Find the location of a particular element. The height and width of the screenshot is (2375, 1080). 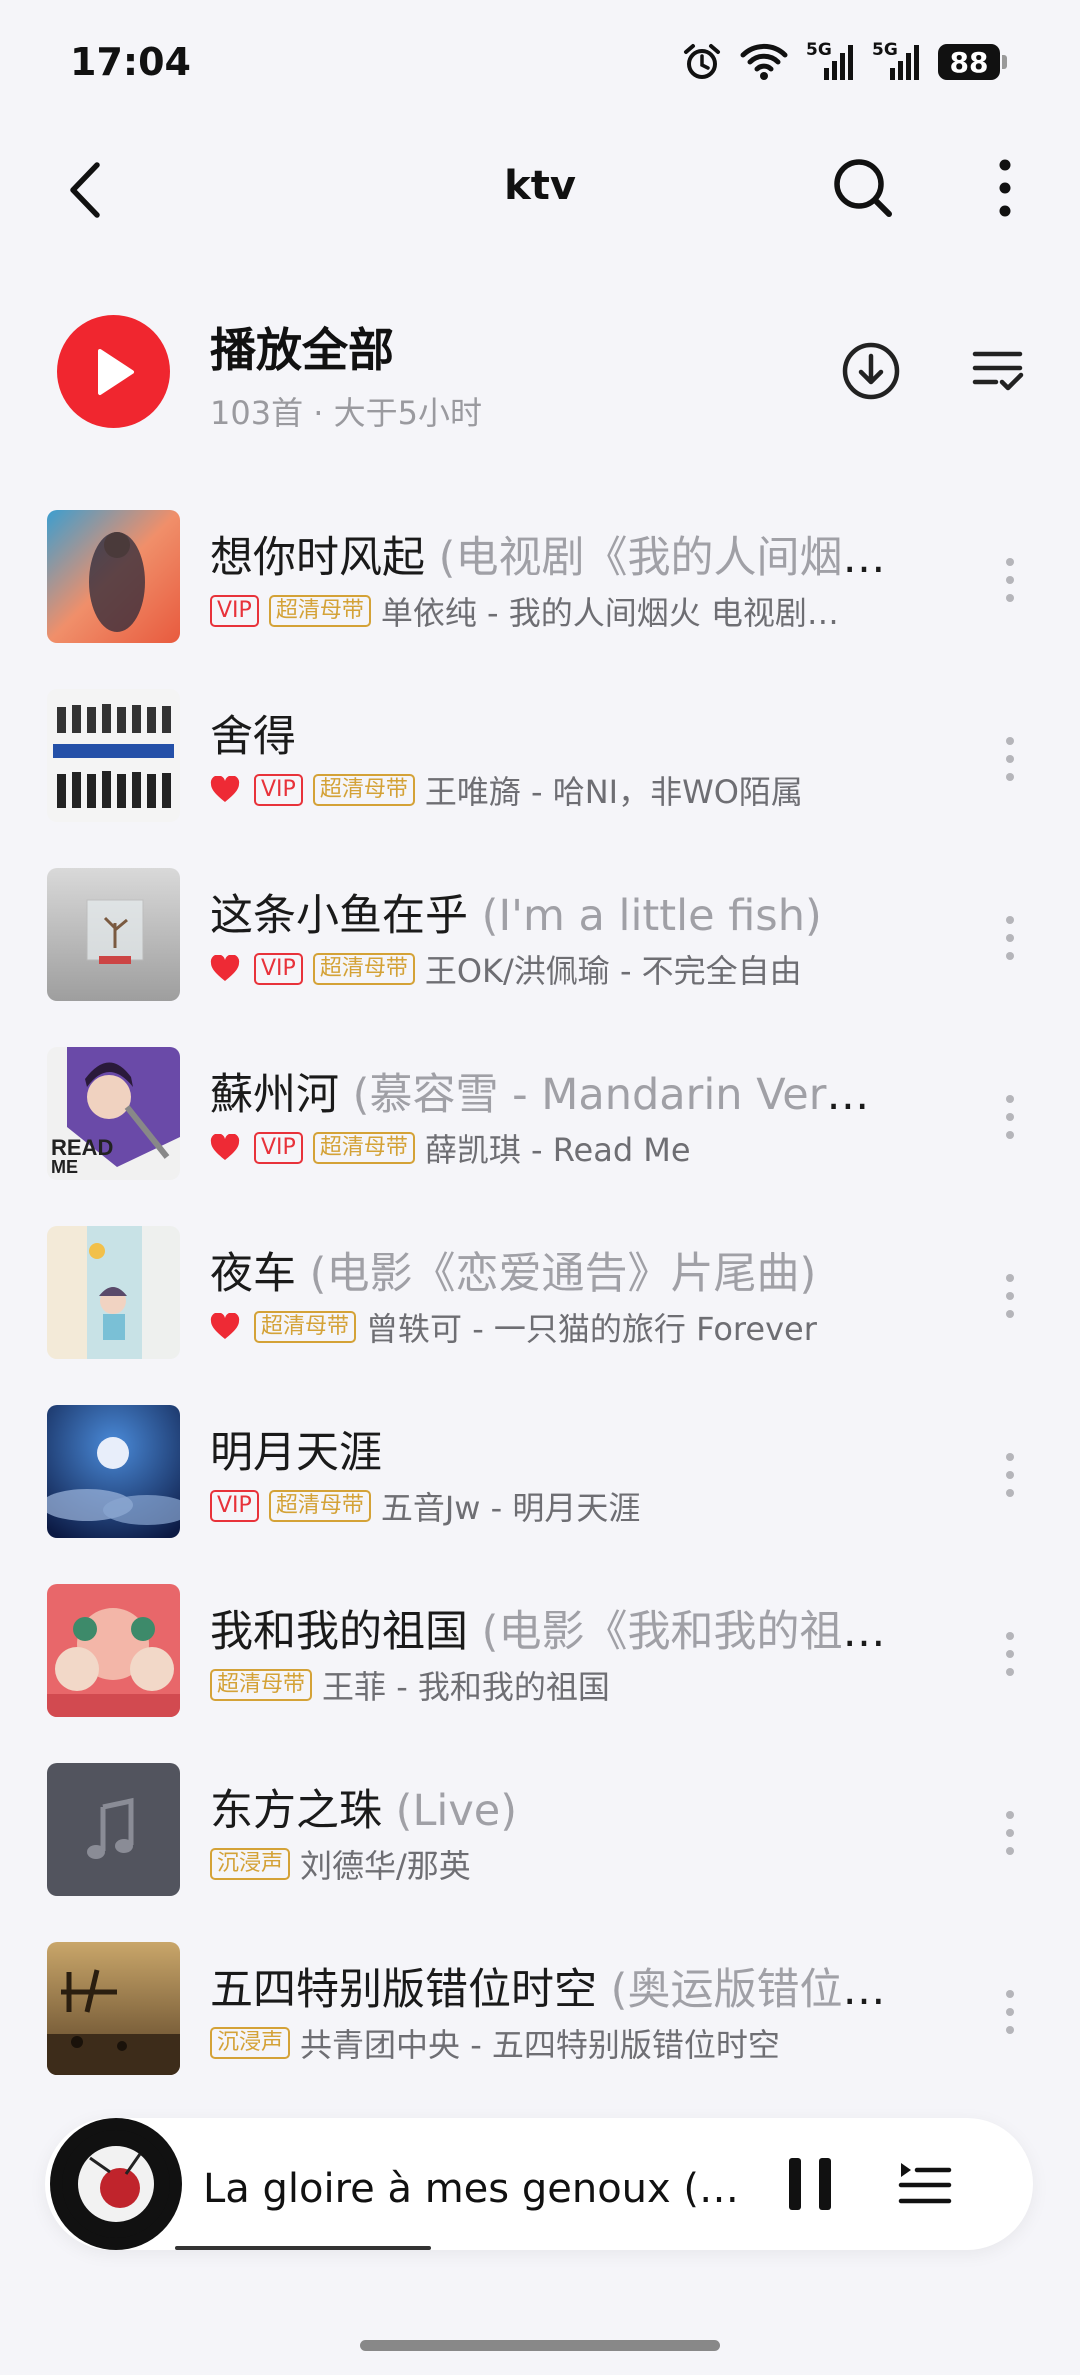

mini-player: La gloire à mes genoux (荣耀在我膝下) is located at coordinates (539, 2184).